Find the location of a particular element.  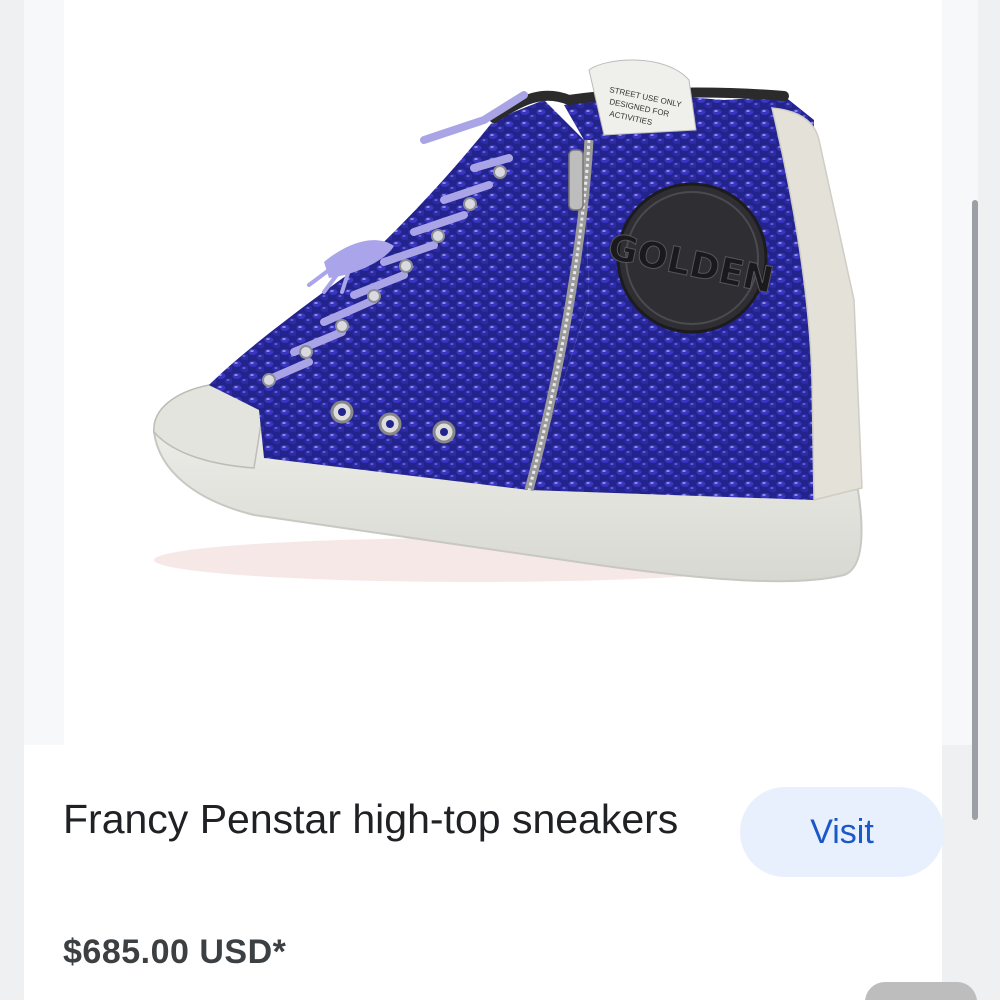

floating-pill is located at coordinates (921, 991).